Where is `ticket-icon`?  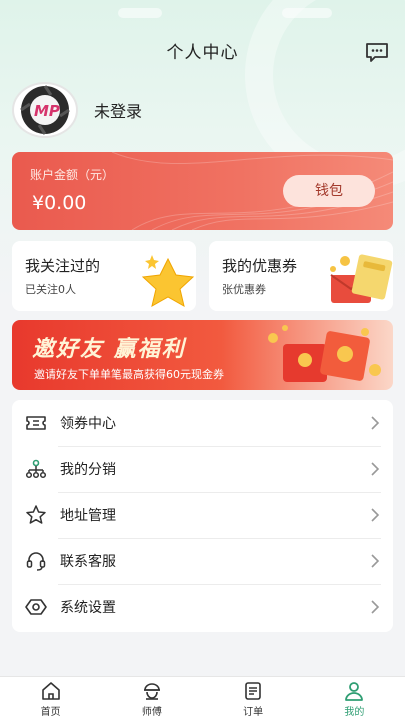
ticket-icon is located at coordinates (36, 423).